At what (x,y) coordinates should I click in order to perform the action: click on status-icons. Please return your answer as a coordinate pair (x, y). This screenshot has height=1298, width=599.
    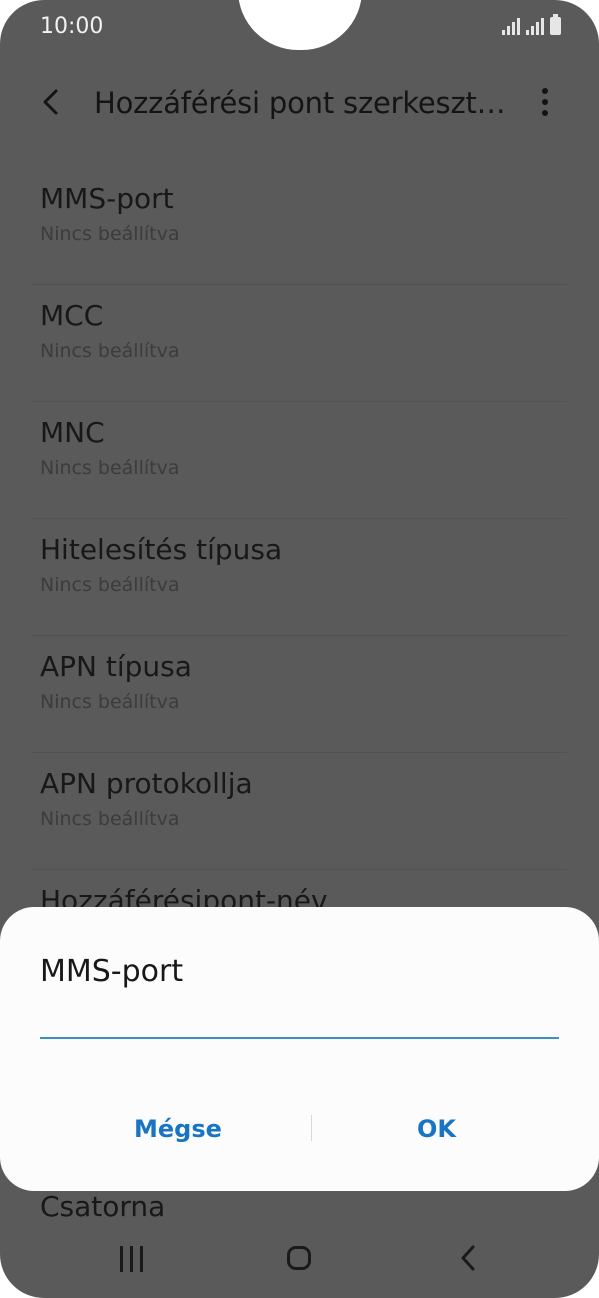
    Looking at the image, I should click on (531, 24).